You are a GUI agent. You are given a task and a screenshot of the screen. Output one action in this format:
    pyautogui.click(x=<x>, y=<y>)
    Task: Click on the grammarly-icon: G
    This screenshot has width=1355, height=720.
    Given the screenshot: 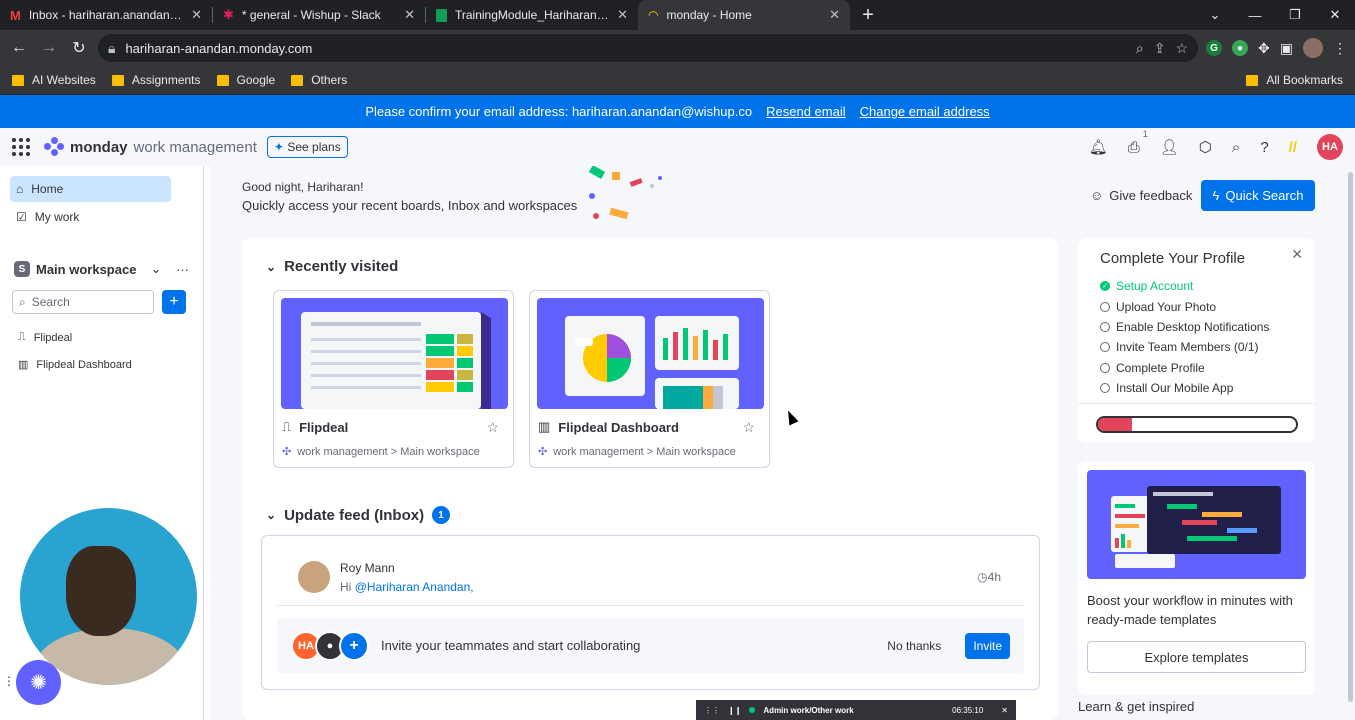 What is the action you would take?
    pyautogui.click(x=1214, y=48)
    